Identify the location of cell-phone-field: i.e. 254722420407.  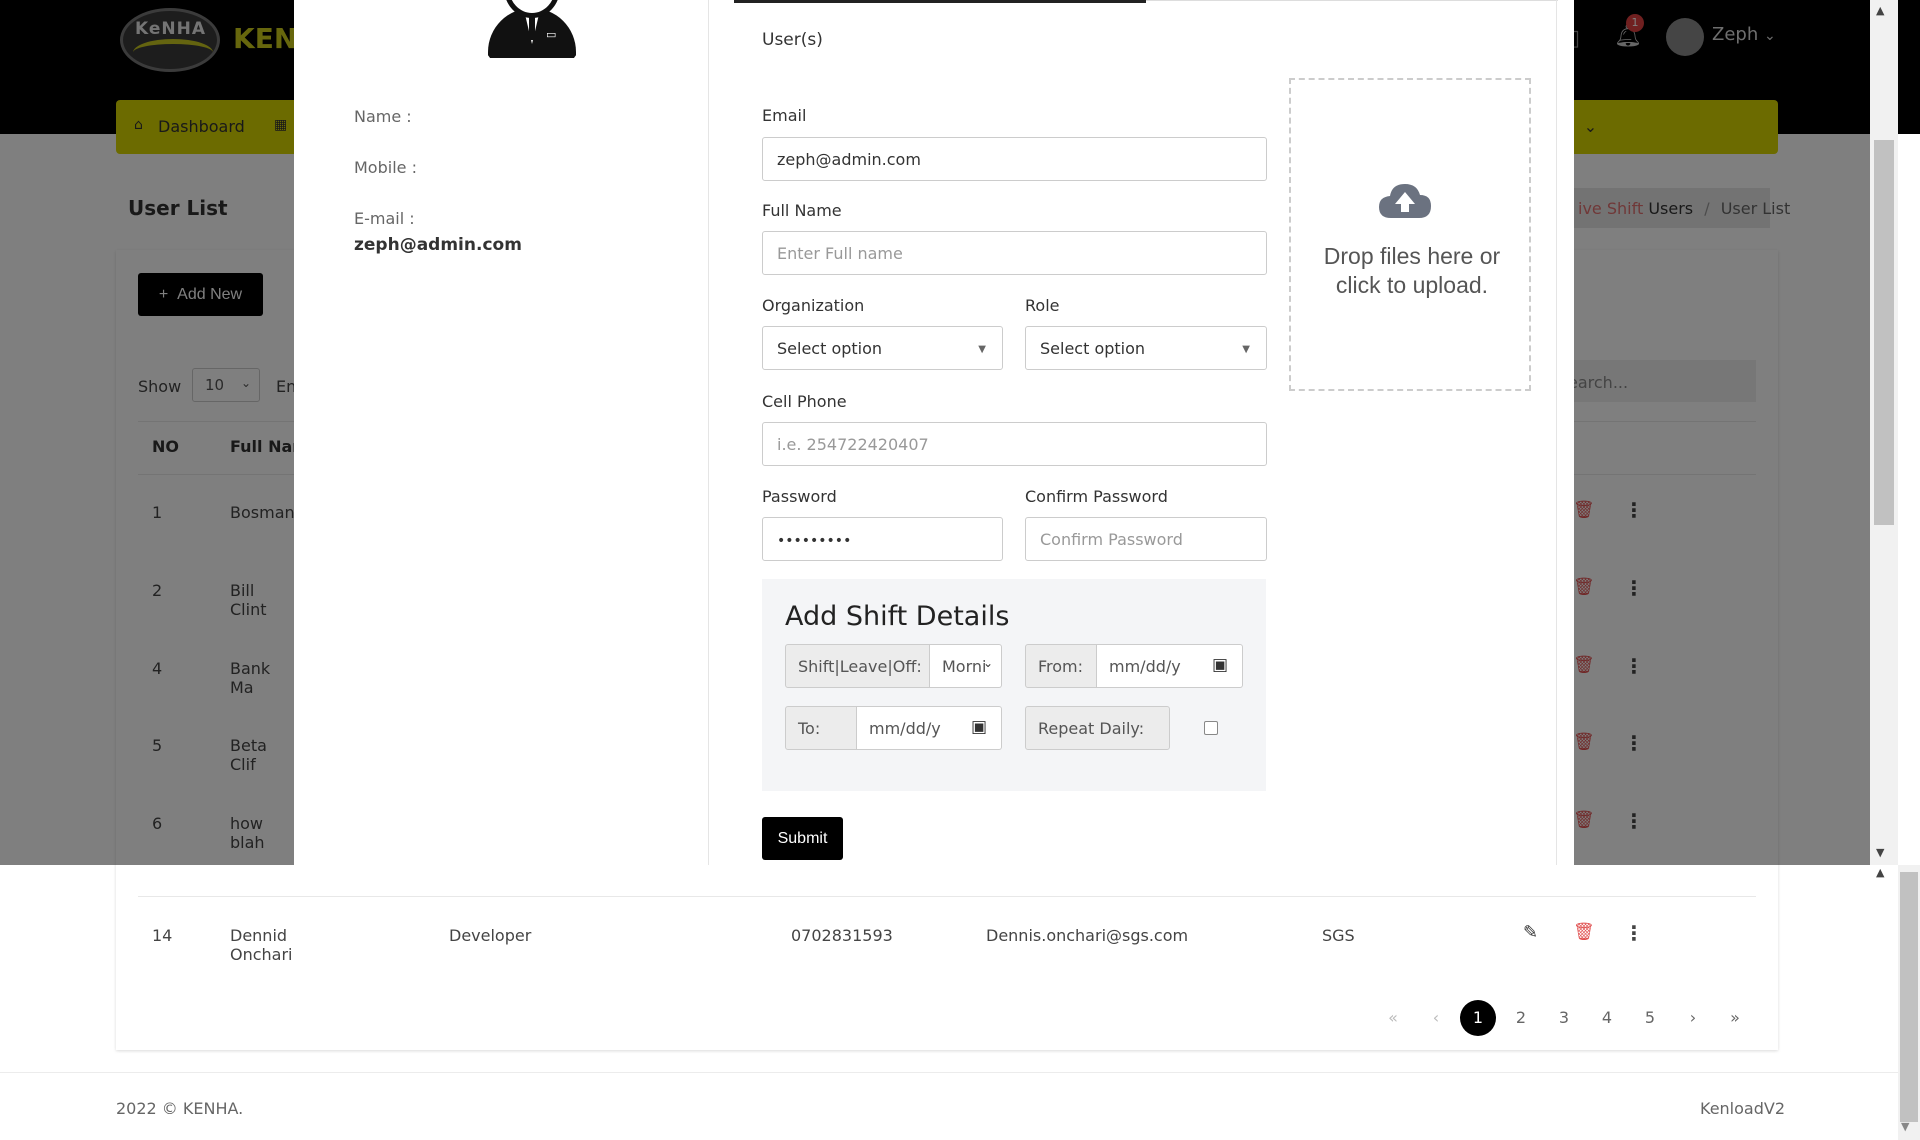
(1014, 444).